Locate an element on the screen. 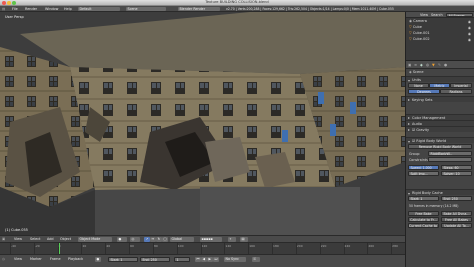 This screenshot has height=267, width=474. outliner-item: ▽ Cube.002 is located at coordinates (440, 39).